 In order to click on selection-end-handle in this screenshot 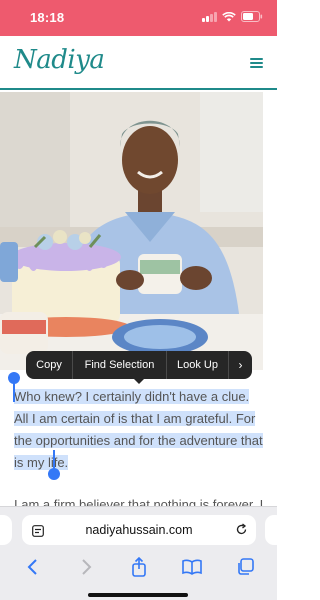, I will do `click(54, 465)`.